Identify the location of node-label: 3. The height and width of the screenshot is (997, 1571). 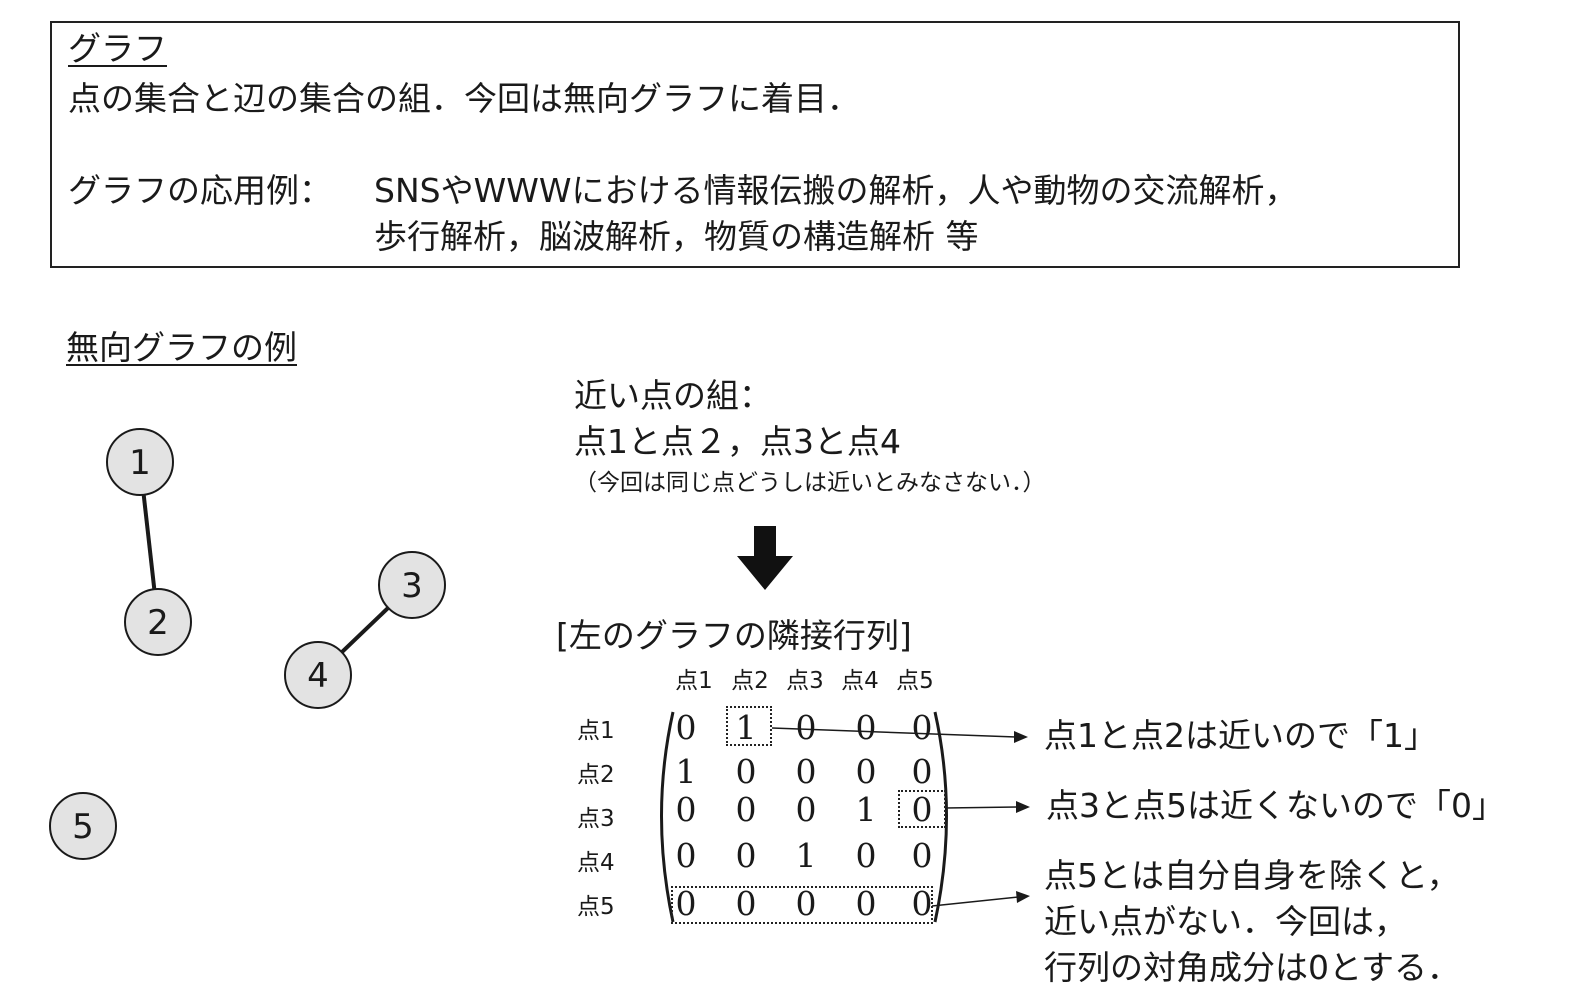
(412, 586).